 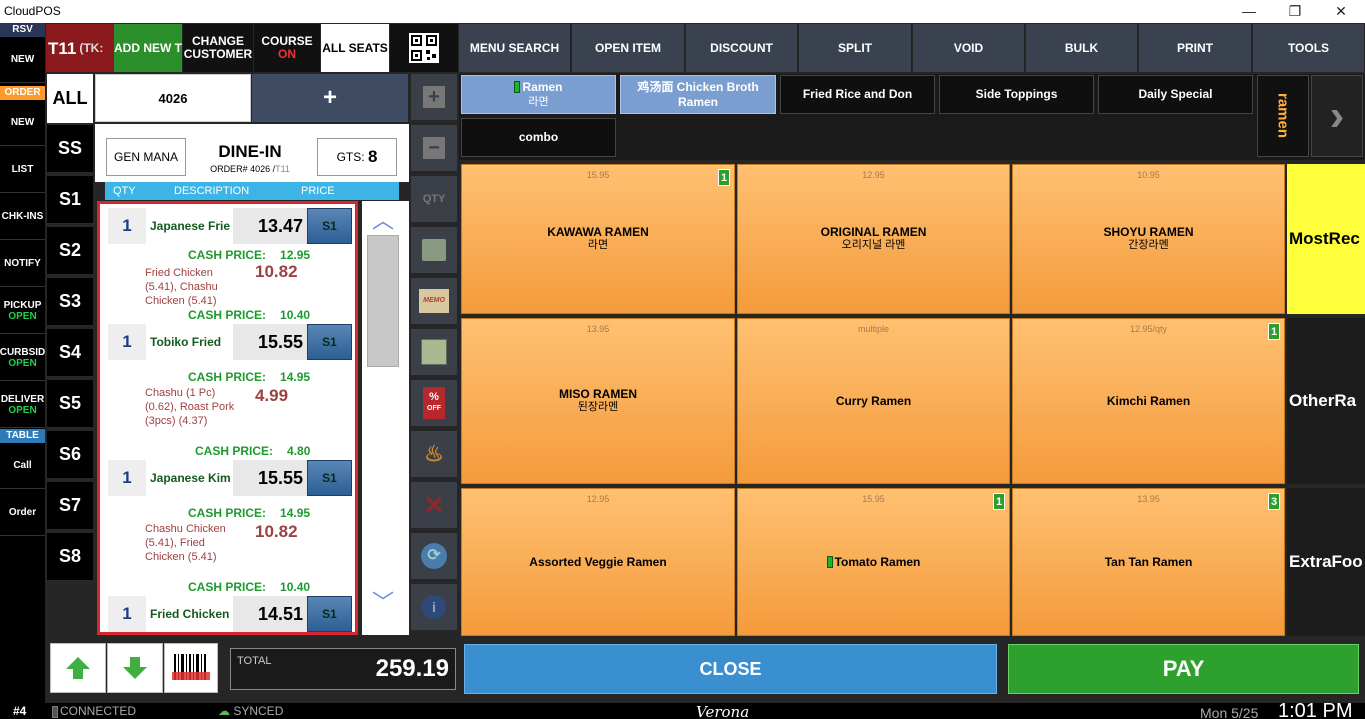 What do you see at coordinates (1016, 94) in the screenshot?
I see `category-4: Side Toppings` at bounding box center [1016, 94].